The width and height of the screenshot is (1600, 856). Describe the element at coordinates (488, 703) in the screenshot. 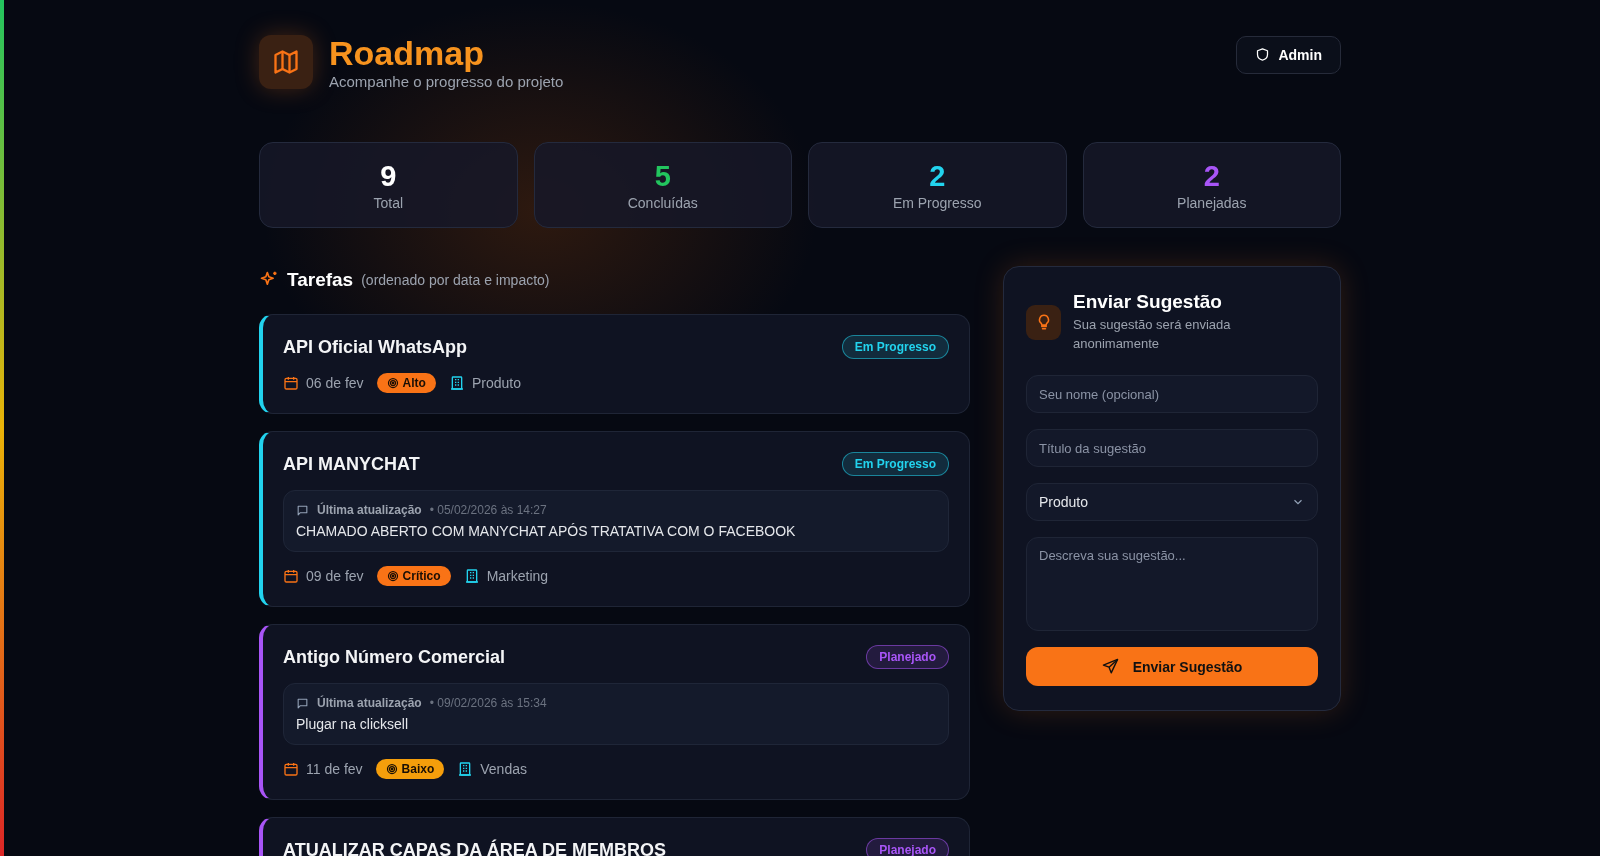

I see `update-time: • 09/02/2026 às 15:34` at that location.